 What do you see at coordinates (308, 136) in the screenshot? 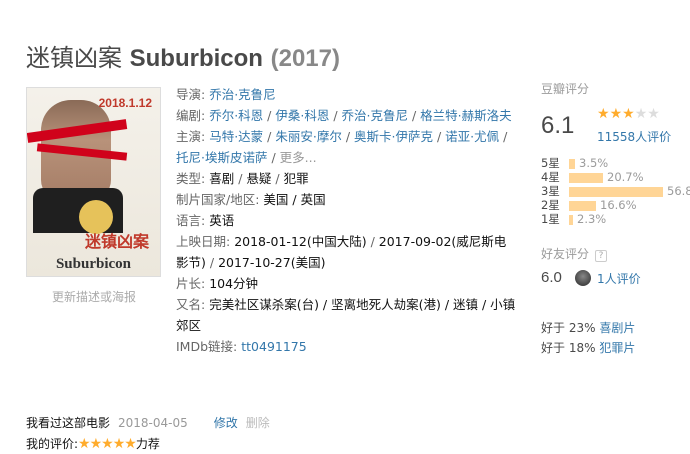
I see `cast-link: 朱丽安·摩尔` at bounding box center [308, 136].